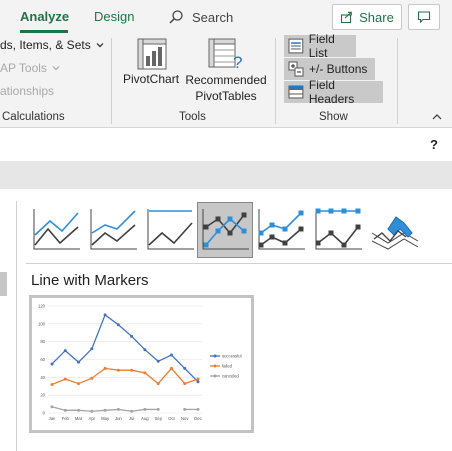 The image size is (452, 451). Describe the element at coordinates (125, 348) in the screenshot. I see `series-line-successful` at that location.